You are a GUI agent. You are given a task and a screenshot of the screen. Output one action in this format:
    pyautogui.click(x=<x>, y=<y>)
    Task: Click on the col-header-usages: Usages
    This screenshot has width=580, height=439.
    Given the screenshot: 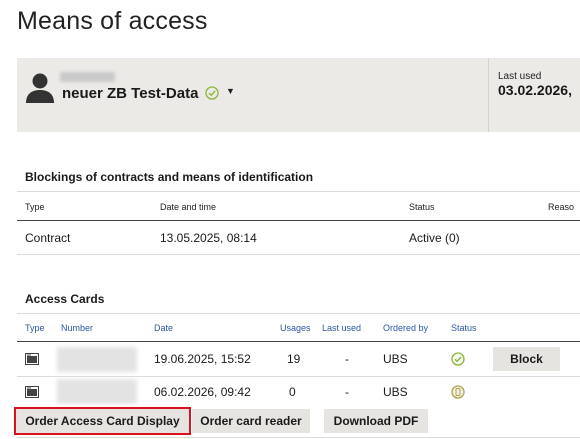 What is the action you would take?
    pyautogui.click(x=295, y=328)
    